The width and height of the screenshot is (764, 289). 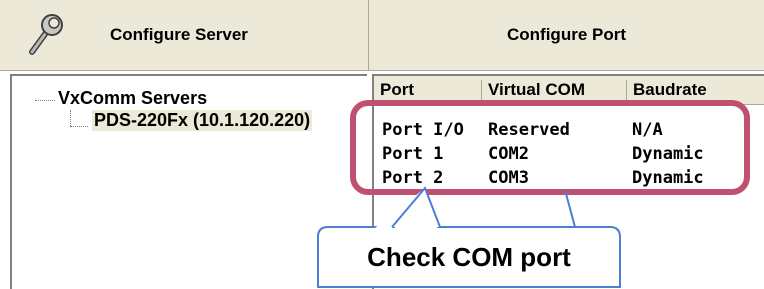 What do you see at coordinates (46, 34) in the screenshot?
I see `wrench-icon` at bounding box center [46, 34].